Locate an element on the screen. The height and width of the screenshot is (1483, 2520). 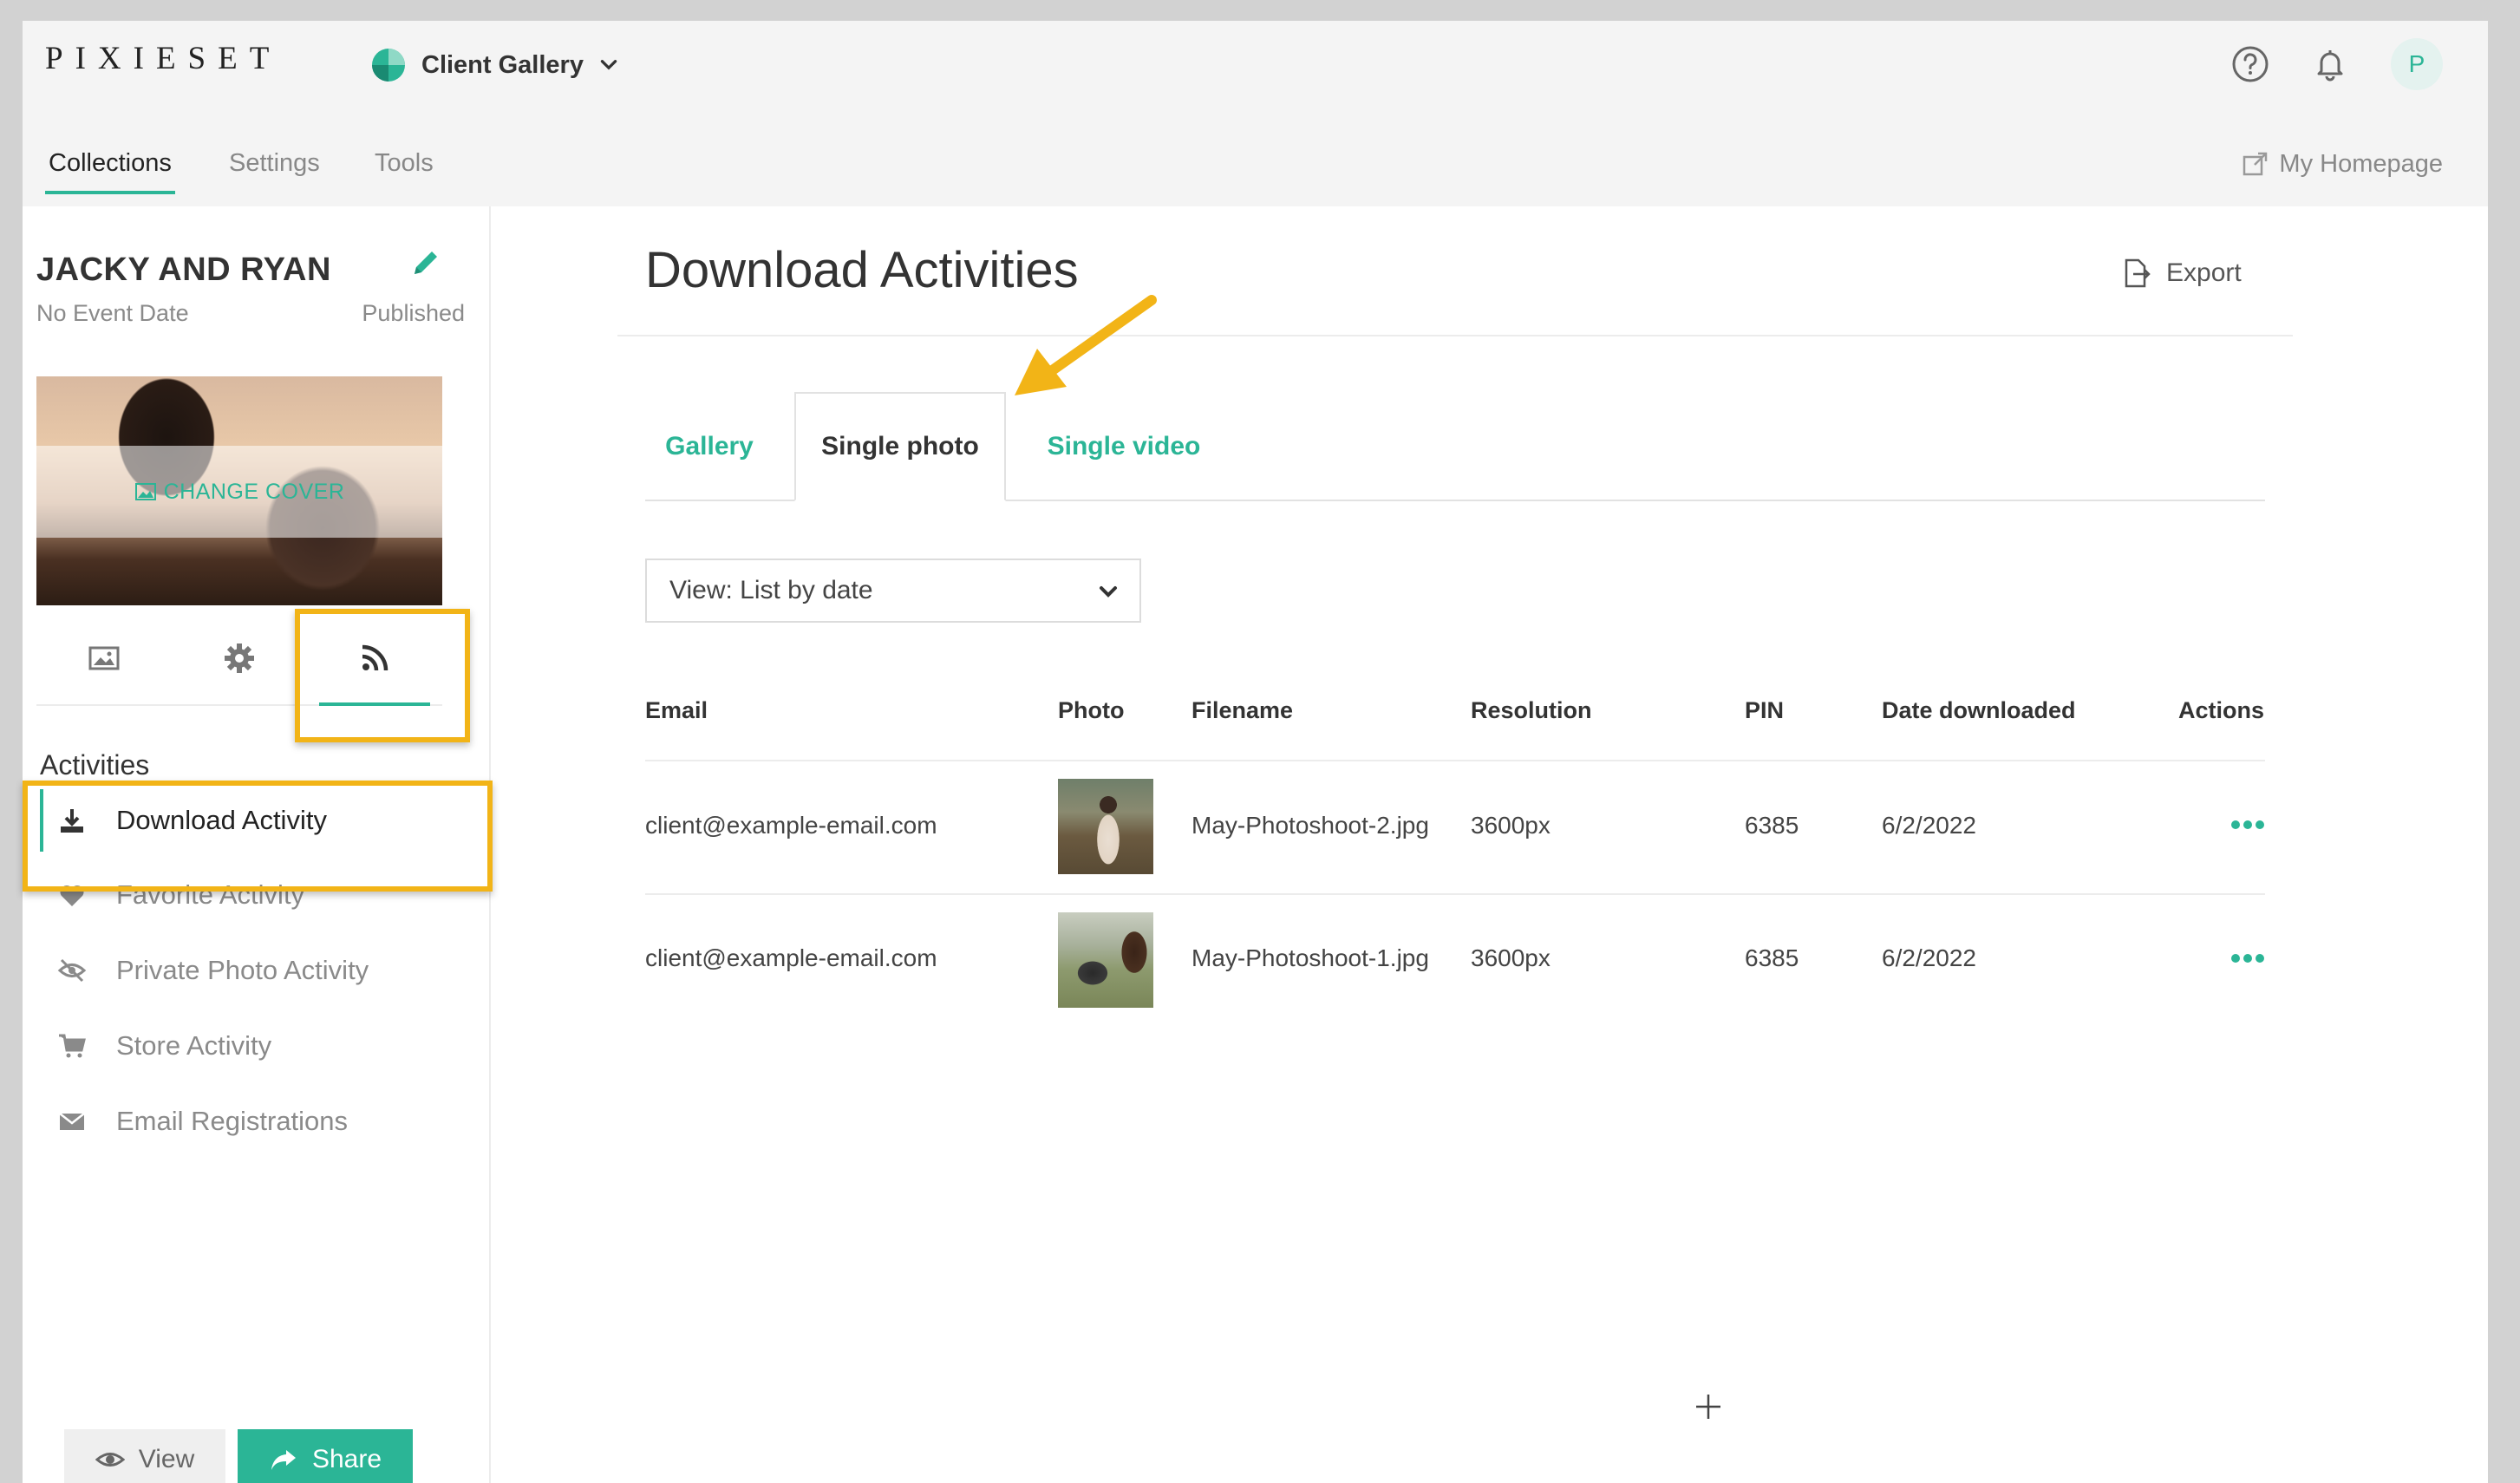
change-cover-button: CHANGE COVER is located at coordinates (239, 492).